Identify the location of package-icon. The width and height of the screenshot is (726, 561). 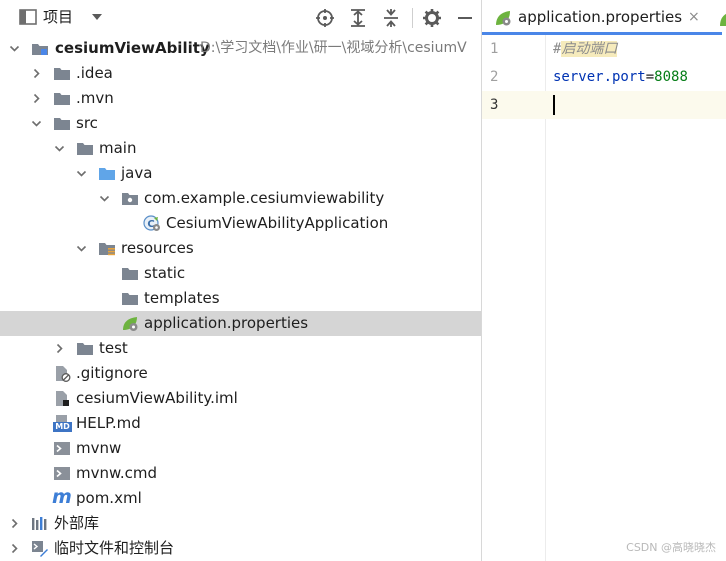
(130, 199).